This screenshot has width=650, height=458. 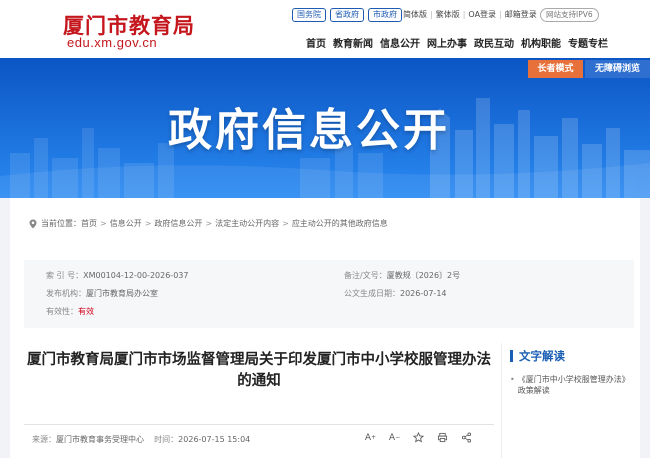 I want to click on time-value: 2026-07-15 15:04, so click(x=214, y=439).